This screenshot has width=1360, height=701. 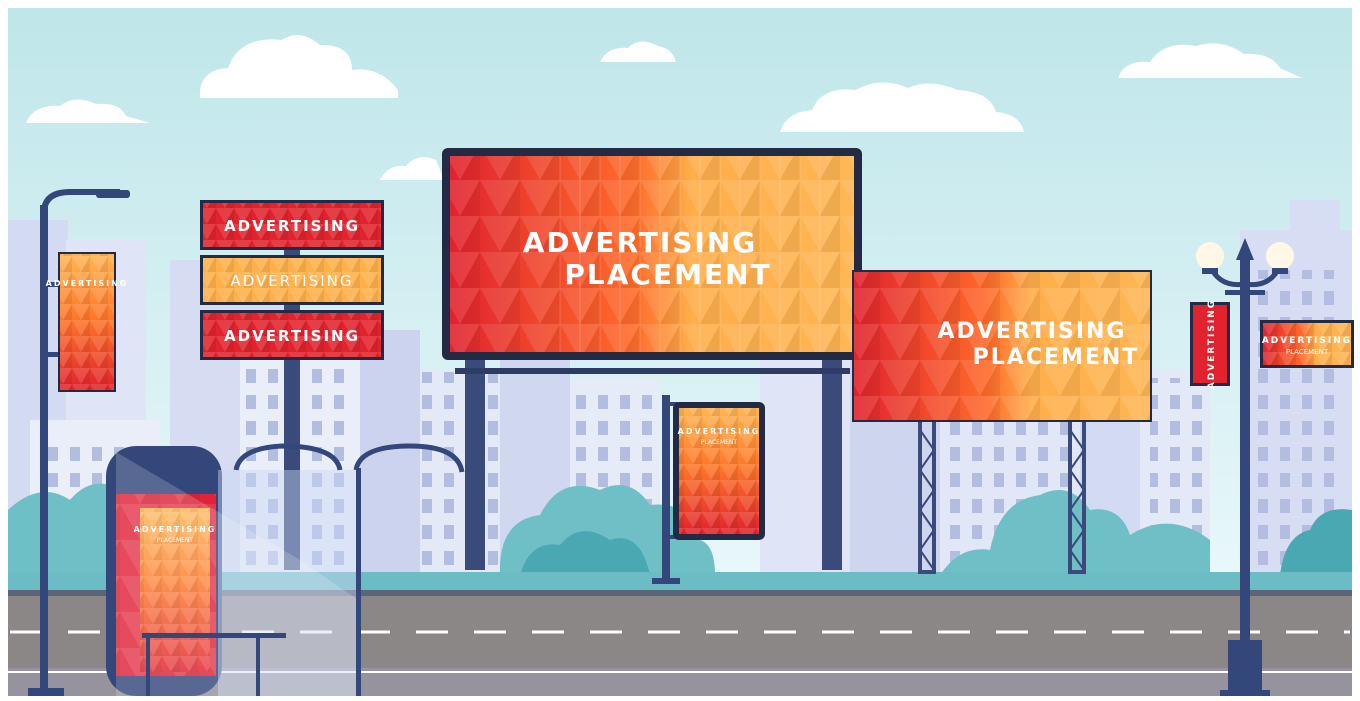 I want to click on right-billboard-line1: ADVERTISING, so click(x=1032, y=331).